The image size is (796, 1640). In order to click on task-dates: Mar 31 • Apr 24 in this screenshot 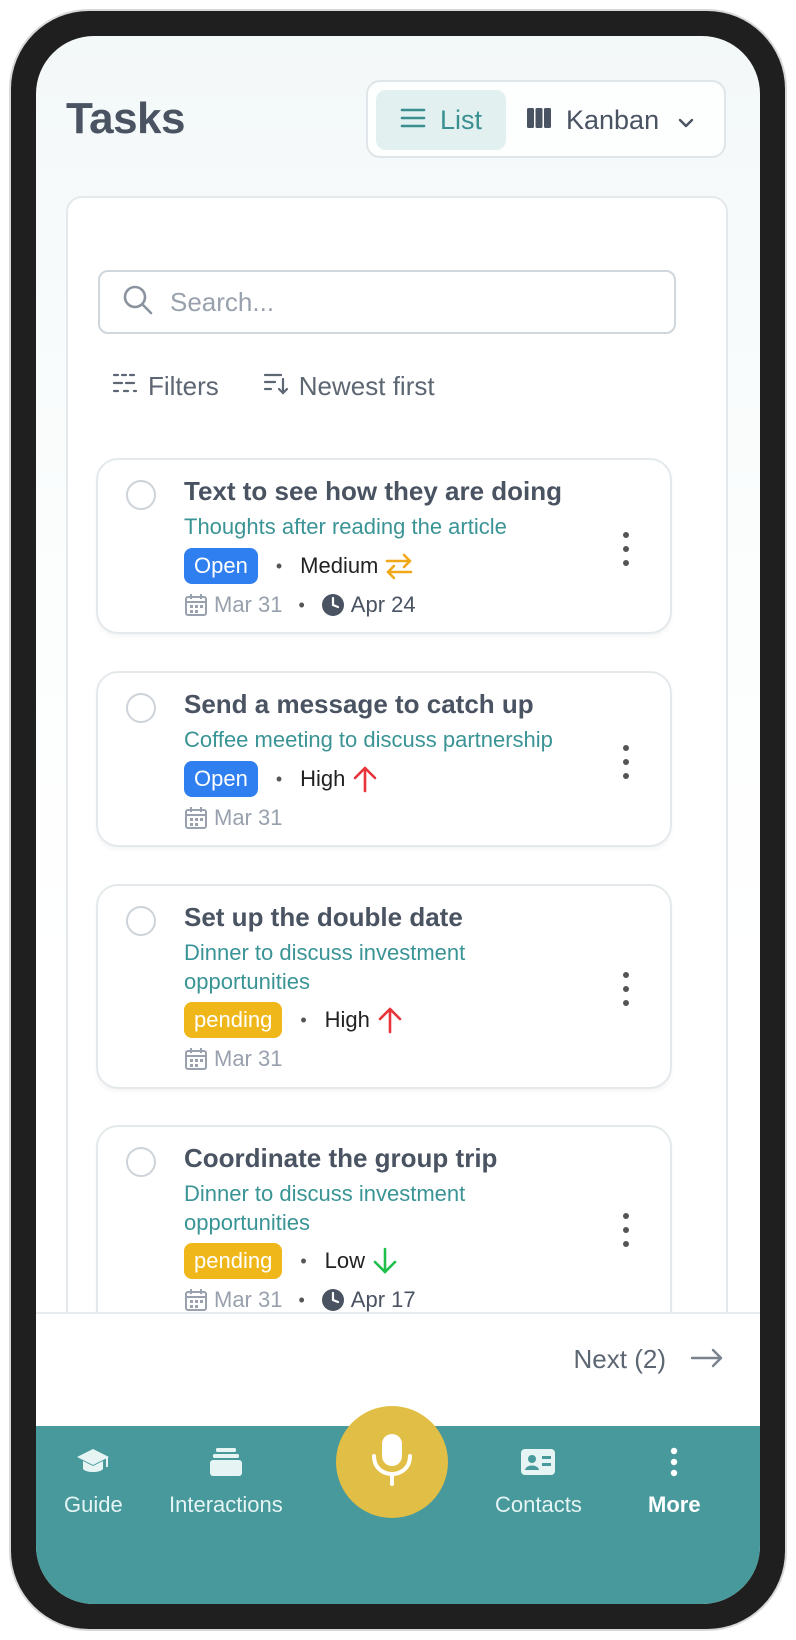, I will do `click(300, 605)`.